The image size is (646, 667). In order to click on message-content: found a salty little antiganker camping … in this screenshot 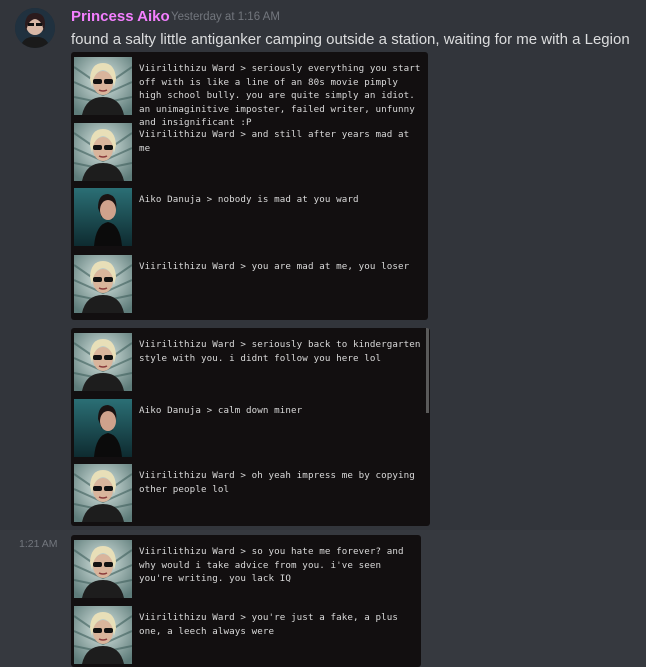, I will do `click(350, 39)`.